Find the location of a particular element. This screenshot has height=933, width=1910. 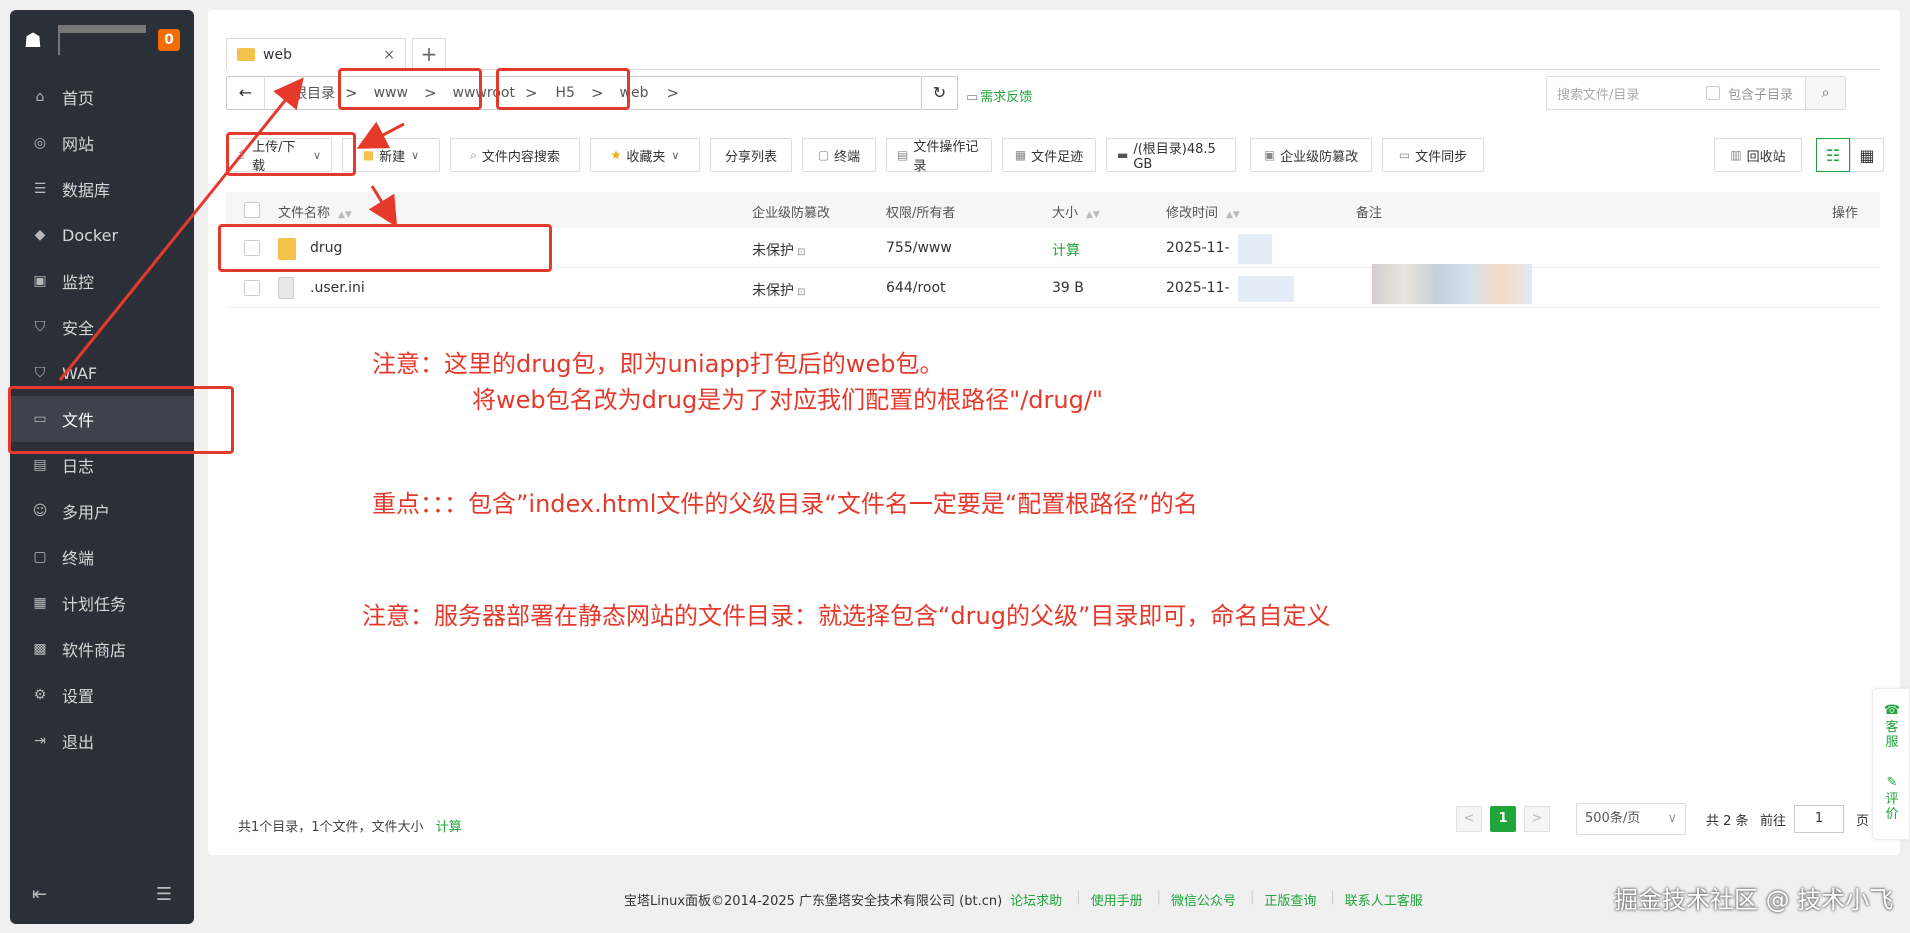

tamper-status-label: 未保护 is located at coordinates (773, 291).